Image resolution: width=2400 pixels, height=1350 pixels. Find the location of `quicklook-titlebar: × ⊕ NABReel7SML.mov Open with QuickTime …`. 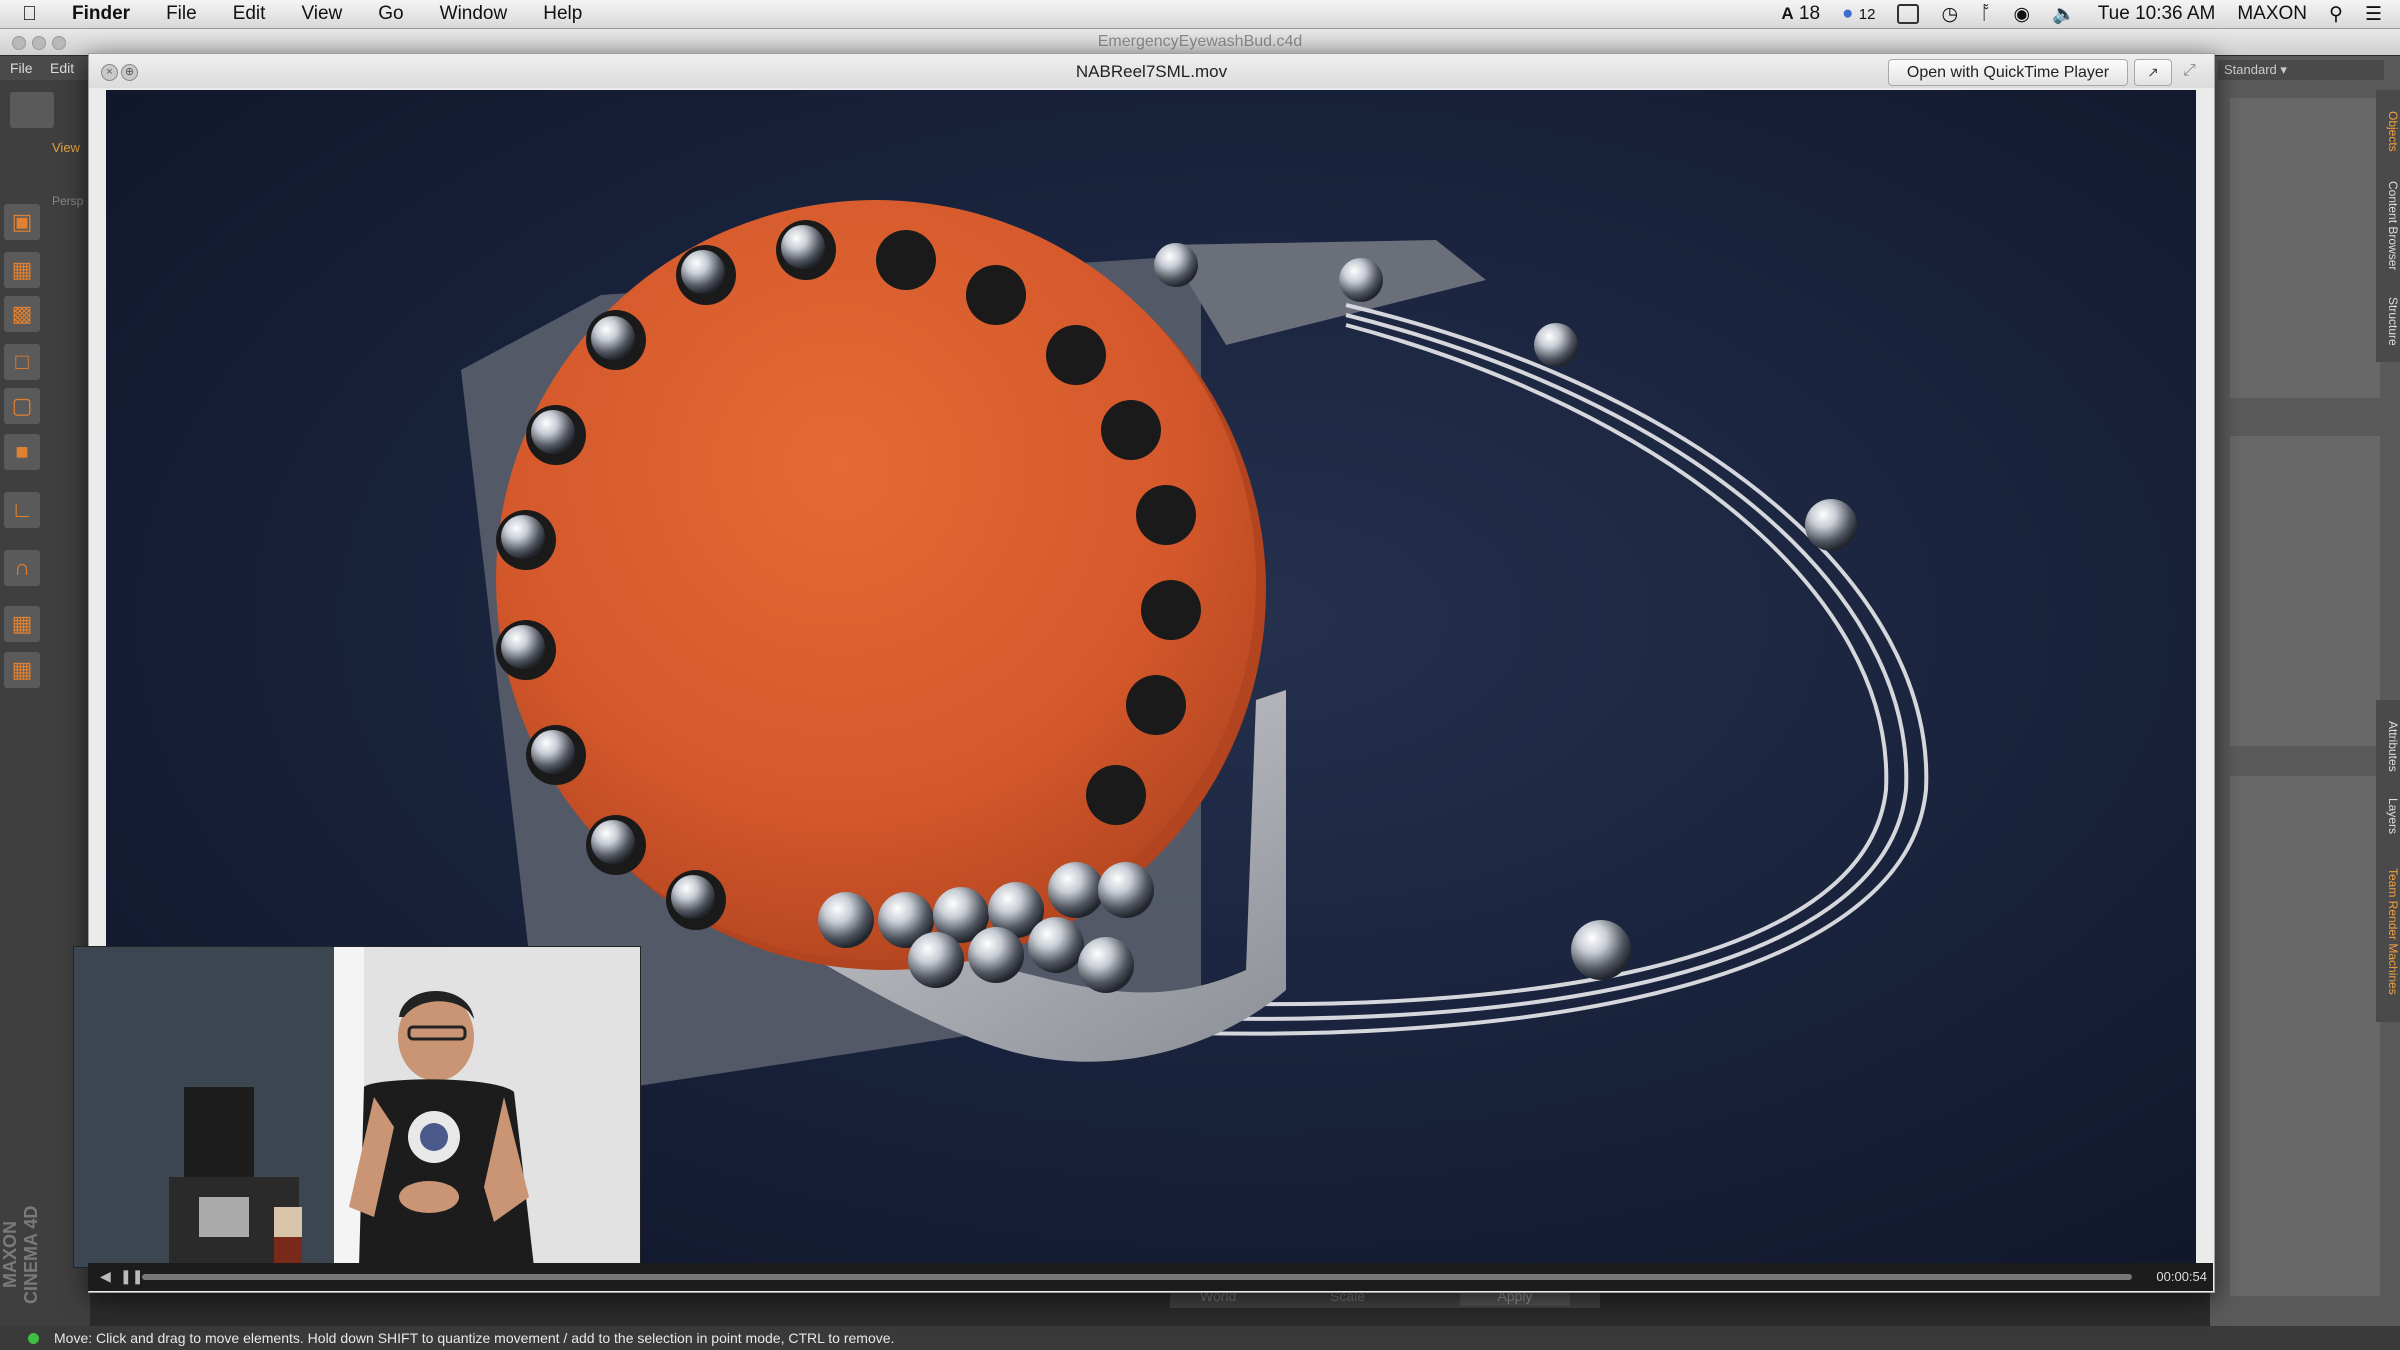

quicklook-titlebar: × ⊕ NABReel7SML.mov Open with QuickTime … is located at coordinates (1151, 71).